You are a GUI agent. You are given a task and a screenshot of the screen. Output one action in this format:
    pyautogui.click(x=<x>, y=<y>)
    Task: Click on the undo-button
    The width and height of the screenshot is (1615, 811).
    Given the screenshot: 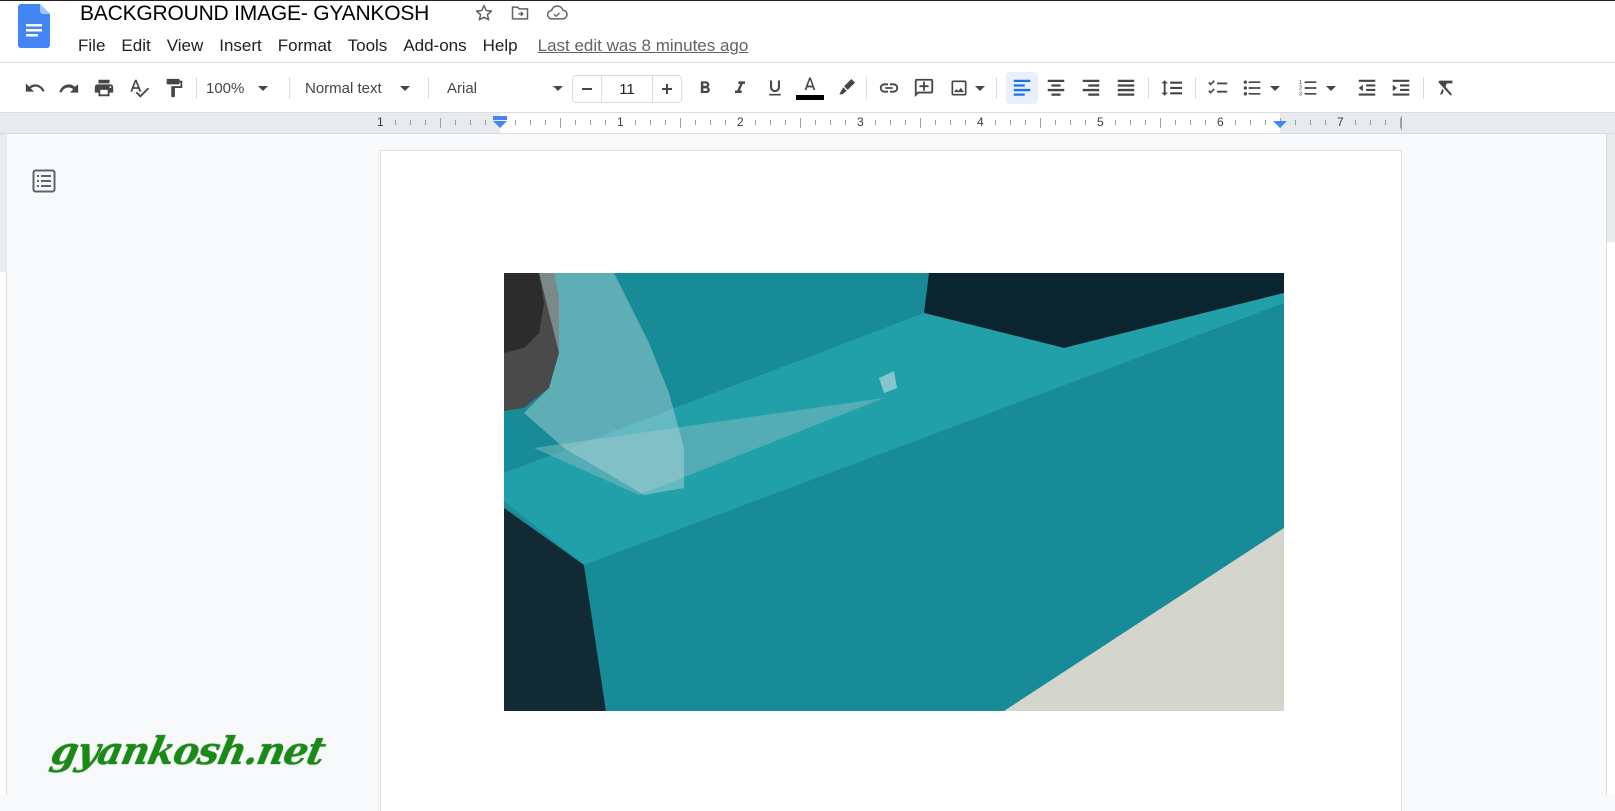 What is the action you would take?
    pyautogui.click(x=35, y=88)
    